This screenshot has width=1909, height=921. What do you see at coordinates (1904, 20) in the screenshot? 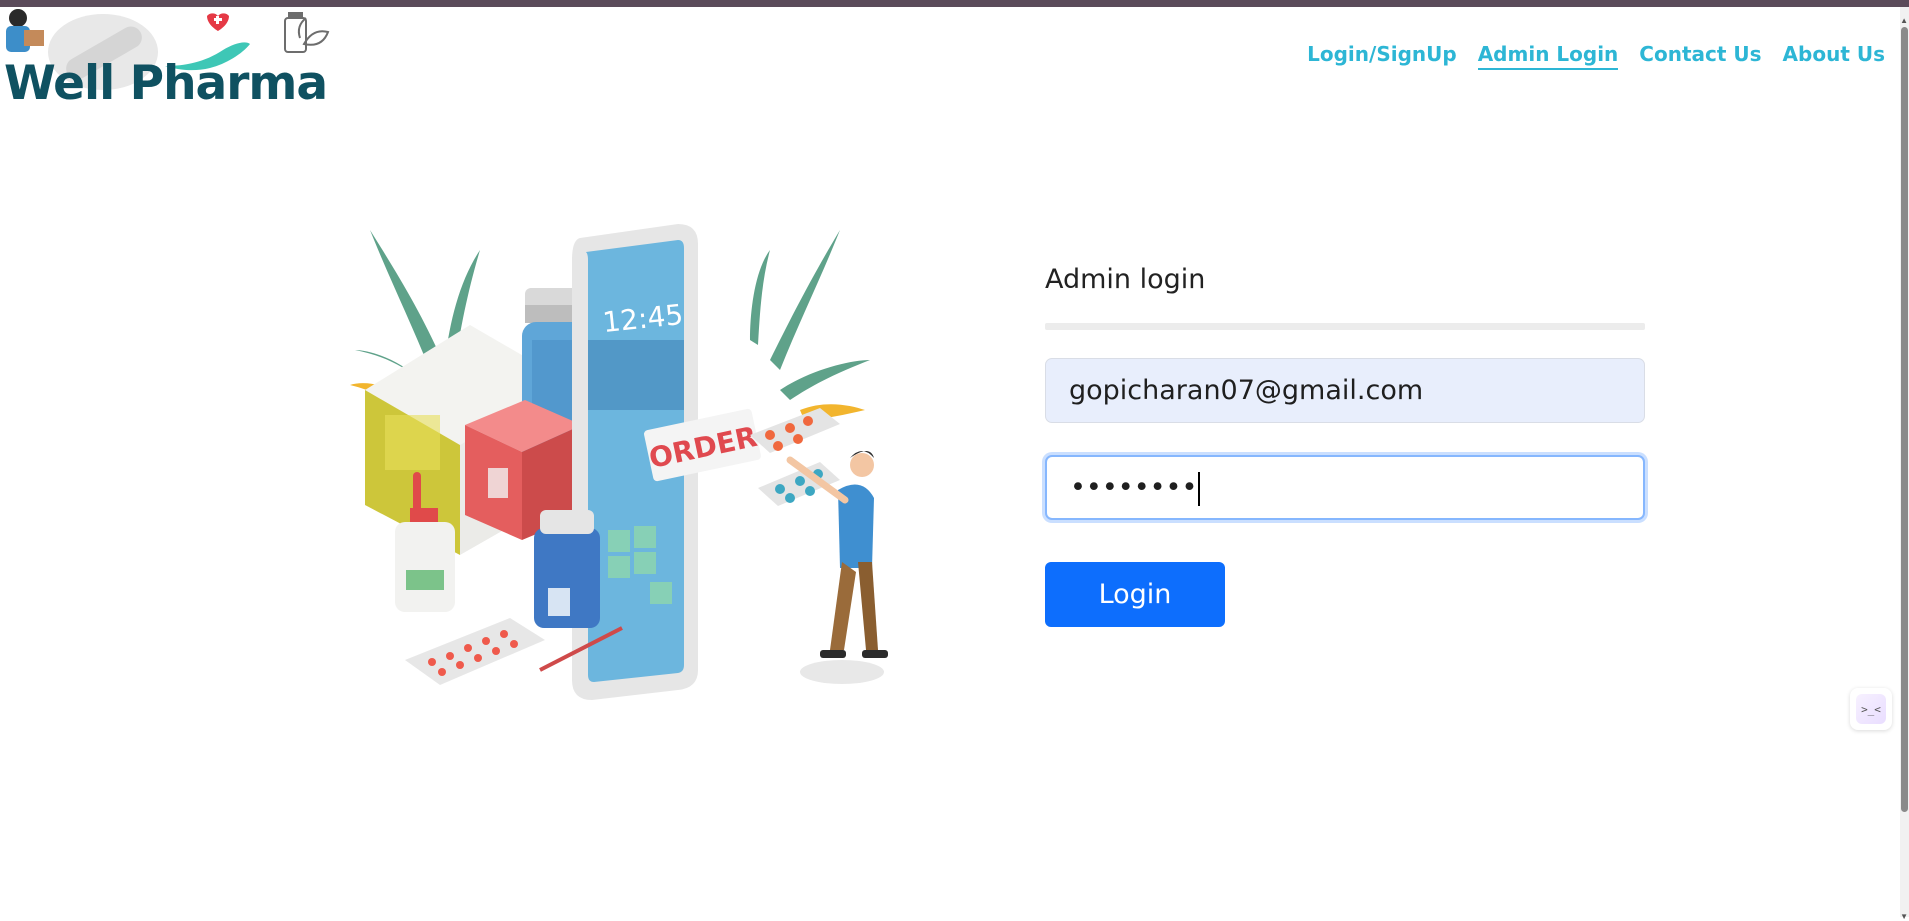
I see `scroll-up-arrow-icon: ▲` at bounding box center [1904, 20].